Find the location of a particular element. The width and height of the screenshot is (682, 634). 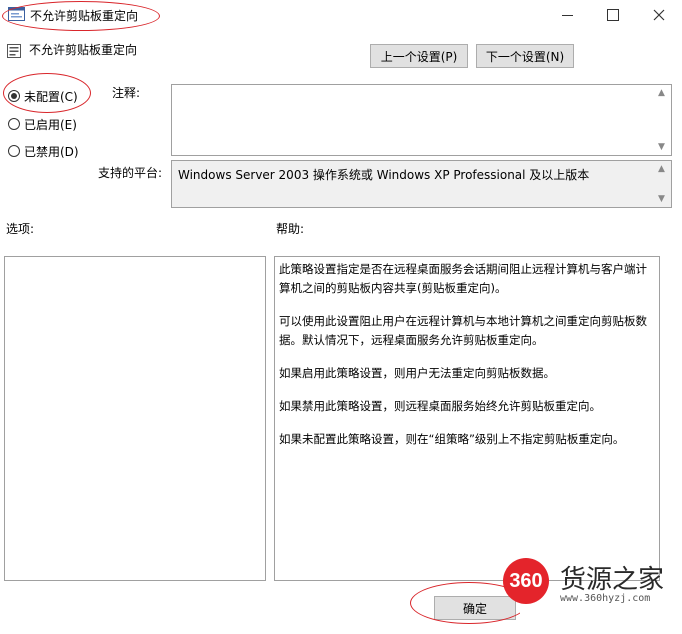

comment-value is located at coordinates (421, 89).